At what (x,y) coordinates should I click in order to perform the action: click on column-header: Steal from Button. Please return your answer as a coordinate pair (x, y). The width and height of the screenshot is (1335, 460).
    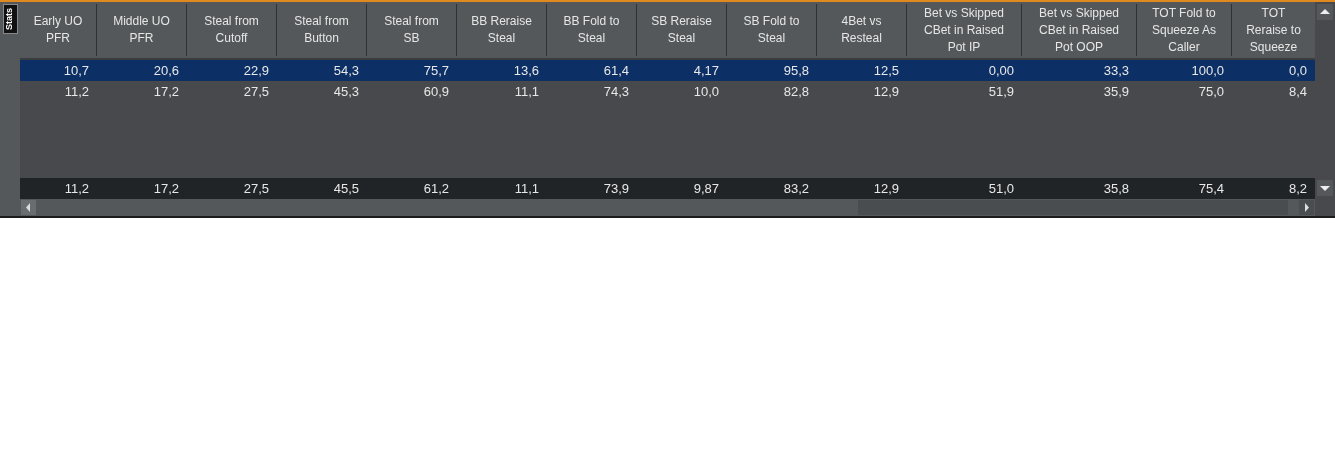
    Looking at the image, I should click on (321, 30).